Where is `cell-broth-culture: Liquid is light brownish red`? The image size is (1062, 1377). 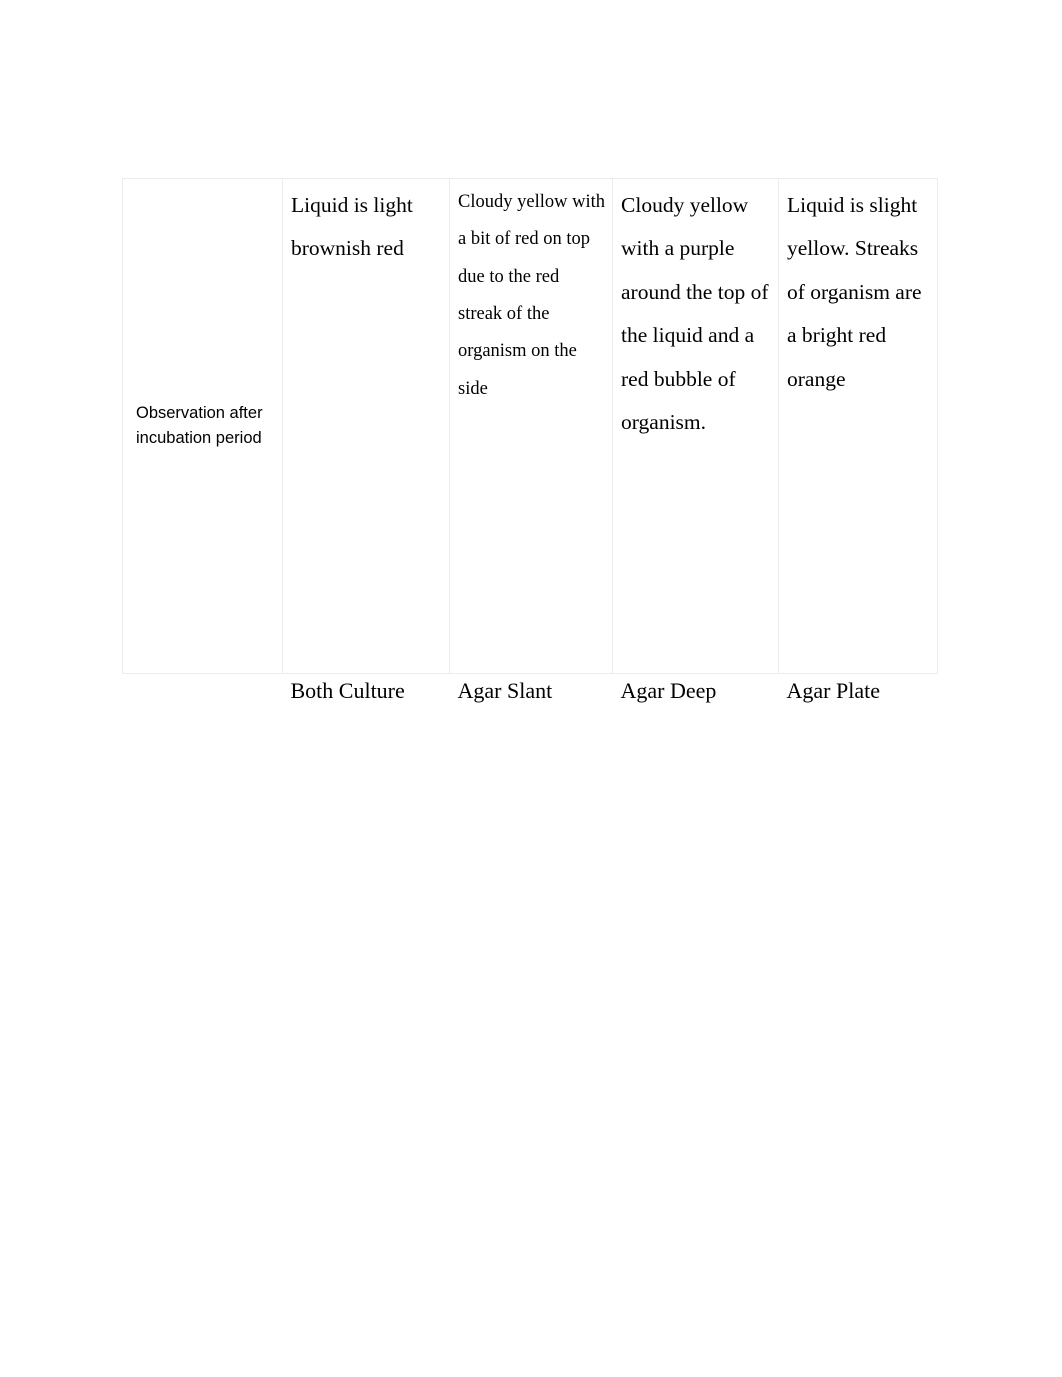 cell-broth-culture: Liquid is light brownish red is located at coordinates (366, 426).